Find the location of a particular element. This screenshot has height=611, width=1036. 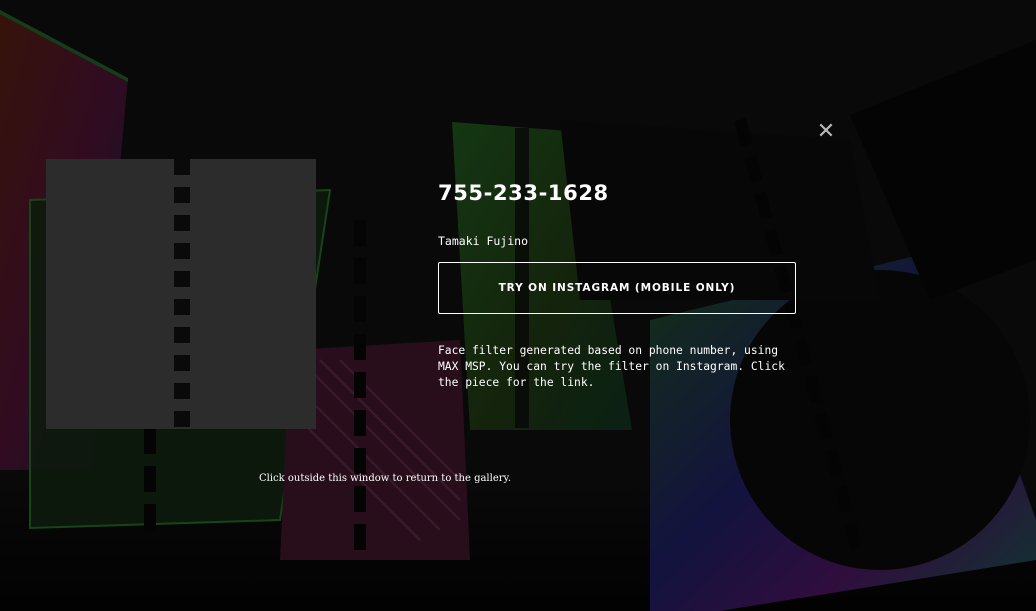

close-icon: ✕ is located at coordinates (826, 132).